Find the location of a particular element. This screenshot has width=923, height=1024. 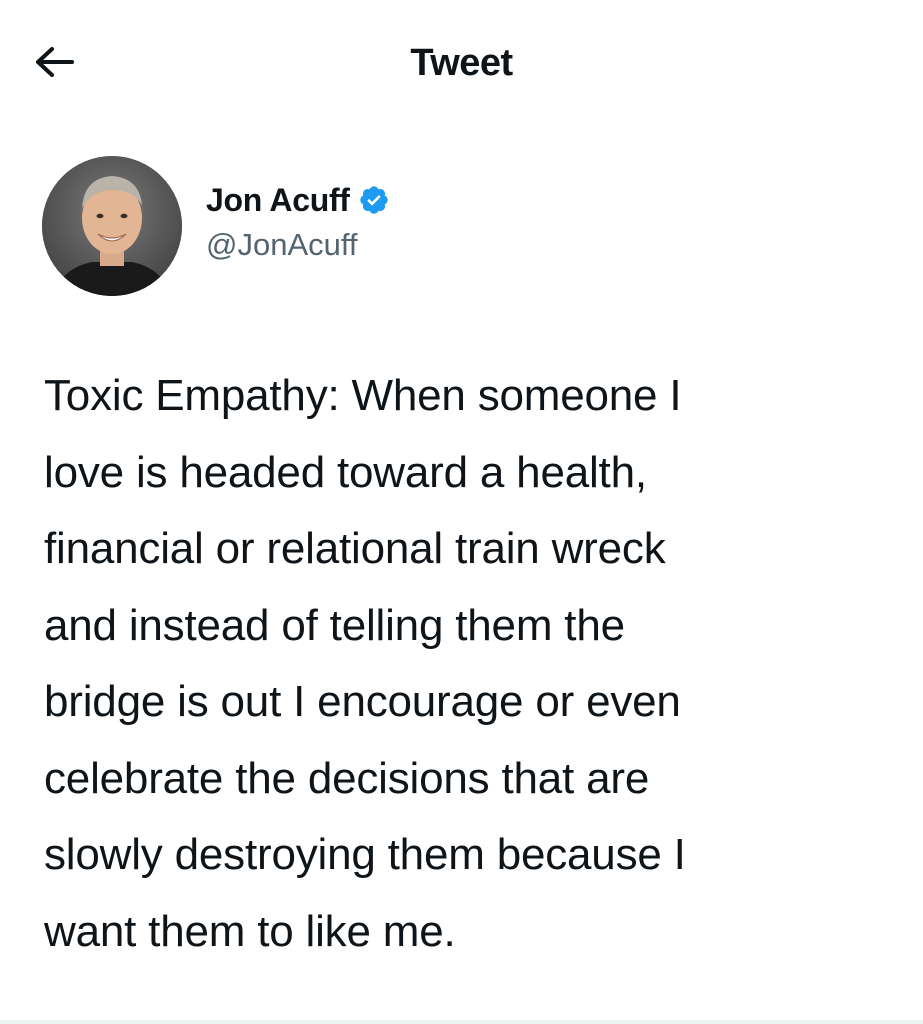

avatar is located at coordinates (112, 226).